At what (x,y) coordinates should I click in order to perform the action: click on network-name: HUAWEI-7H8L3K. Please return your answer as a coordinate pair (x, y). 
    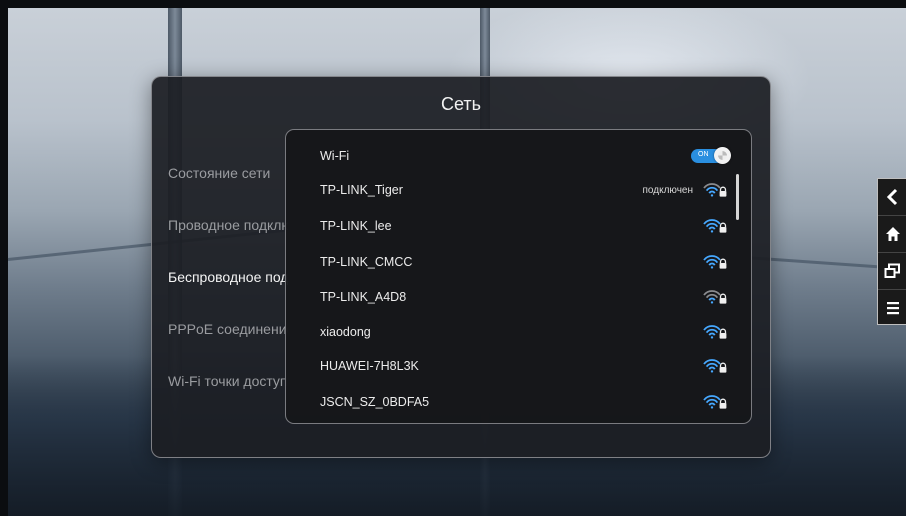
    Looking at the image, I should click on (369, 366).